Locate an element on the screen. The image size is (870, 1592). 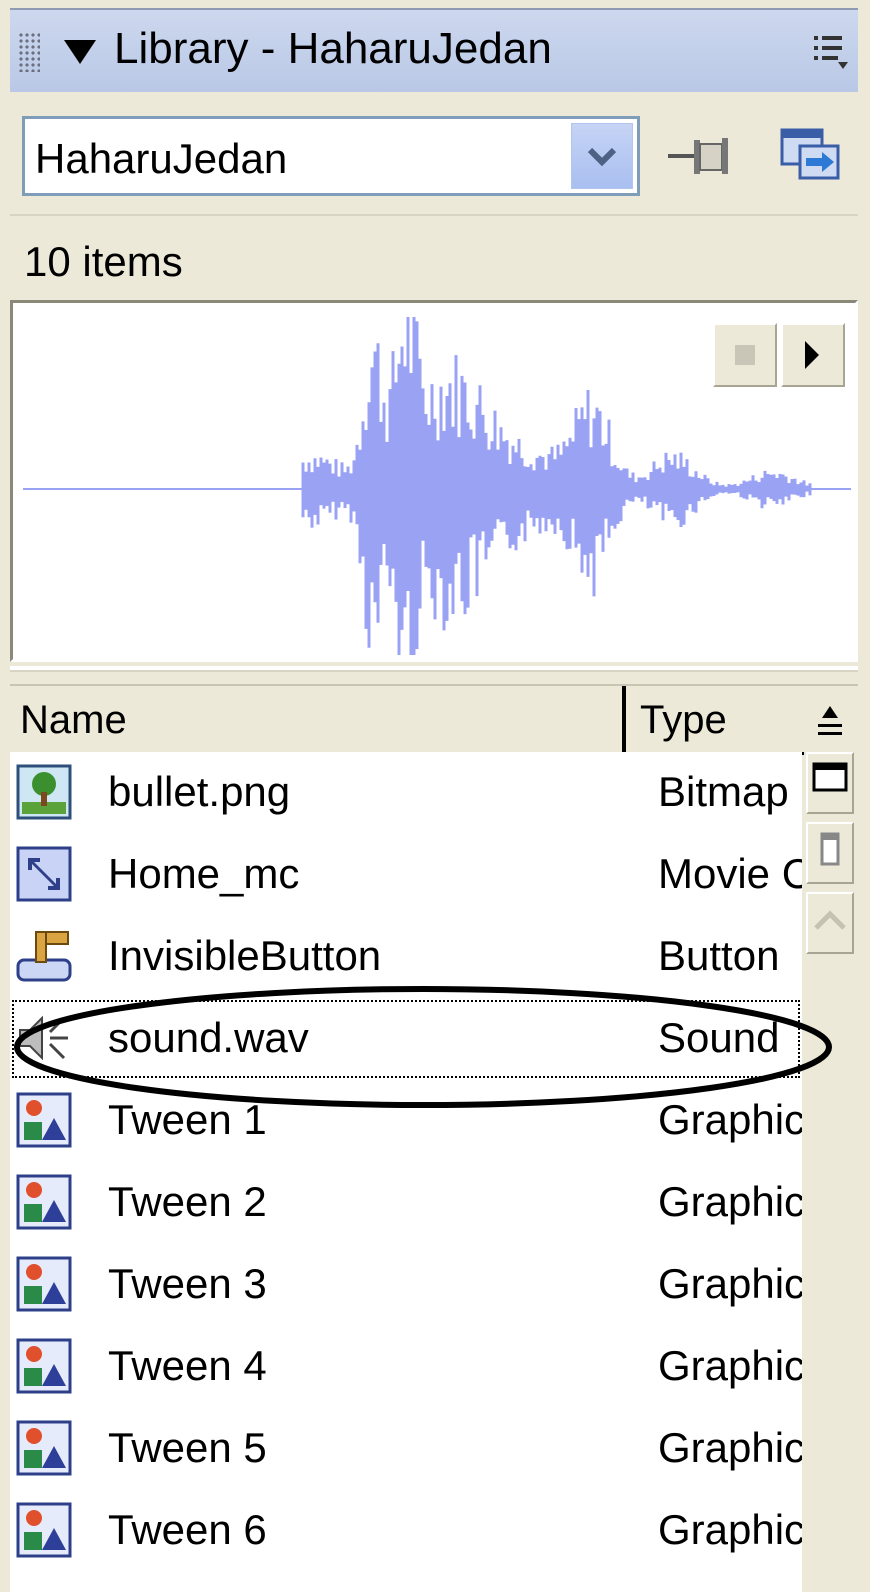
column-divider is located at coordinates (624, 719).